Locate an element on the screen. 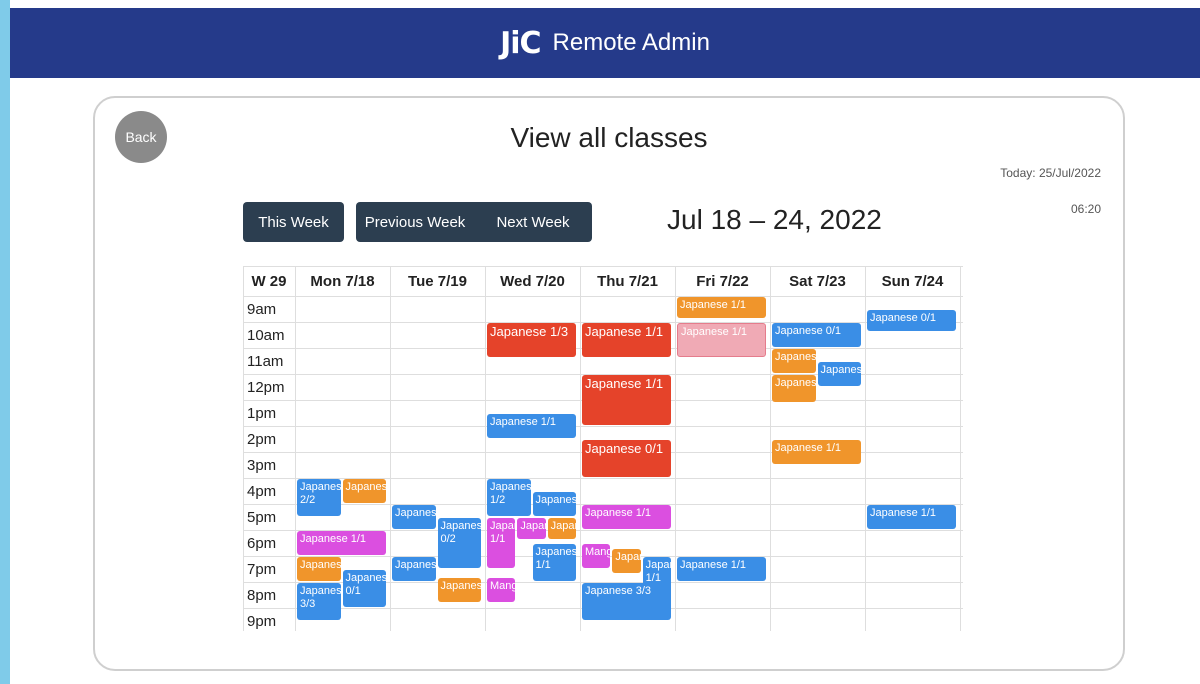 Image resolution: width=1200 pixels, height=684 pixels. top-bar: JiC Remote Admin is located at coordinates (605, 43).